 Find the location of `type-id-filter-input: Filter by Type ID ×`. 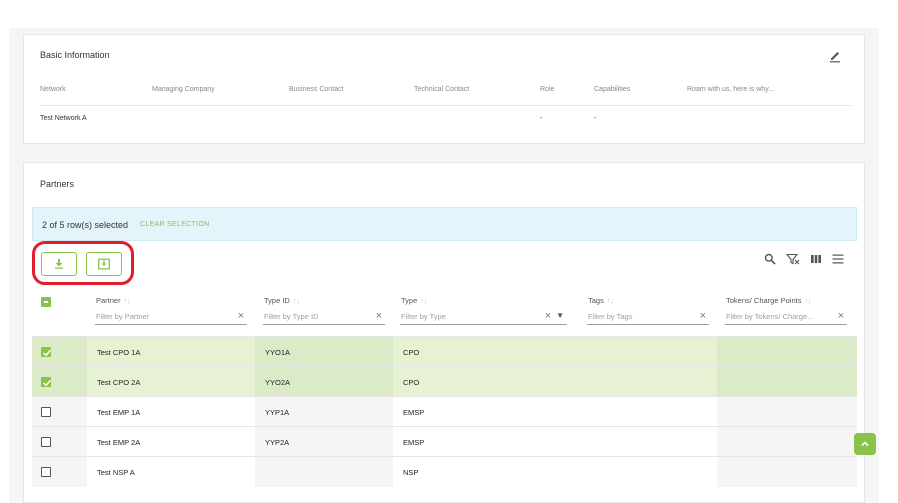

type-id-filter-input: Filter by Type ID × is located at coordinates (324, 316).